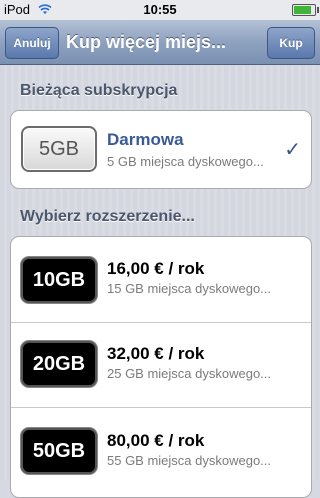 Image resolution: width=320 pixels, height=498 pixels. What do you see at coordinates (59, 451) in the screenshot?
I see `storage-badge: 50GB` at bounding box center [59, 451].